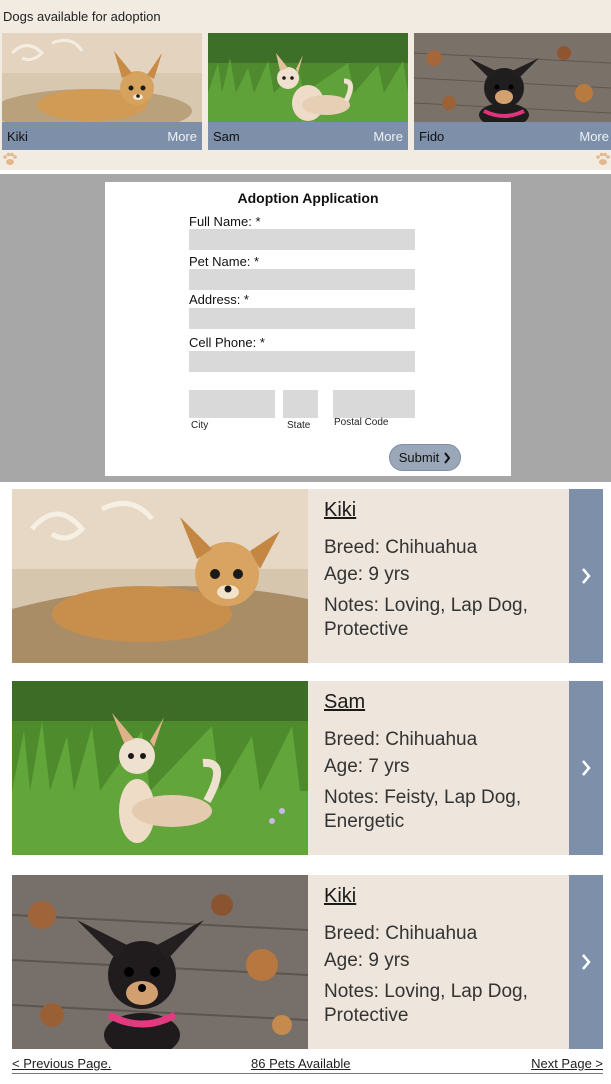  What do you see at coordinates (299, 425) in the screenshot?
I see `state-label: State` at bounding box center [299, 425].